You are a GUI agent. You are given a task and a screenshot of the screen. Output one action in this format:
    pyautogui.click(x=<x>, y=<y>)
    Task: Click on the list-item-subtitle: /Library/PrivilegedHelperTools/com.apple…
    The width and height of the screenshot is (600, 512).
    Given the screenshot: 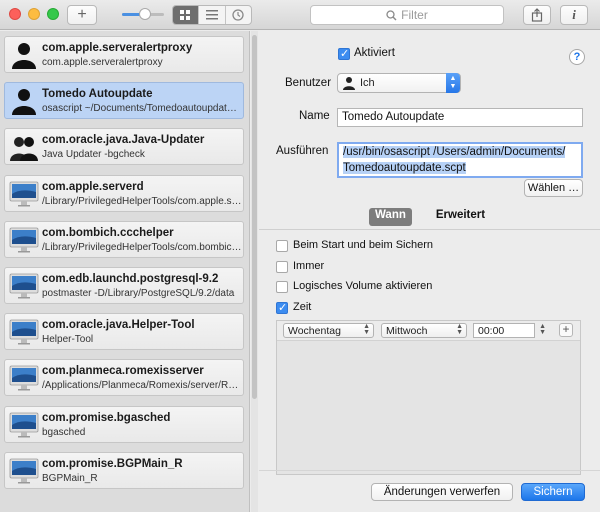 What is the action you would take?
    pyautogui.click(x=142, y=201)
    